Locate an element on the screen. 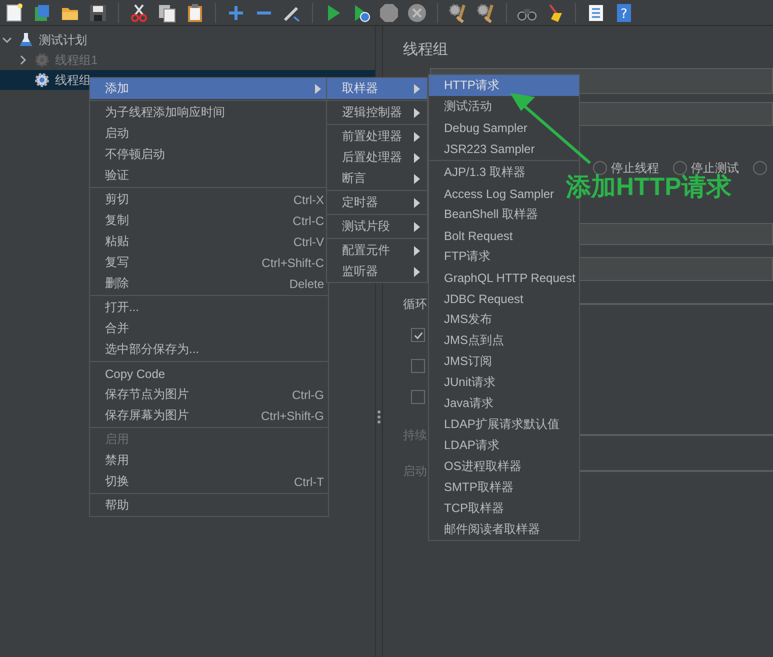 This screenshot has width=773, height=657. menu-item: 测试片段 is located at coordinates (377, 226).